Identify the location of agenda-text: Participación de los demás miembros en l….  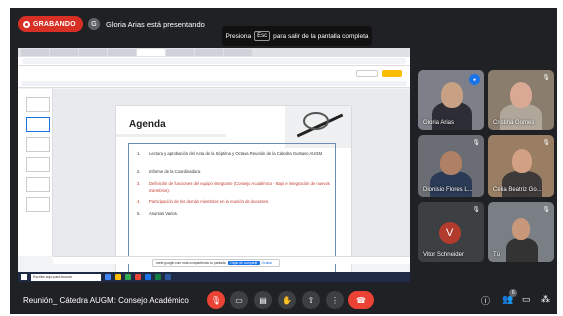
(209, 201).